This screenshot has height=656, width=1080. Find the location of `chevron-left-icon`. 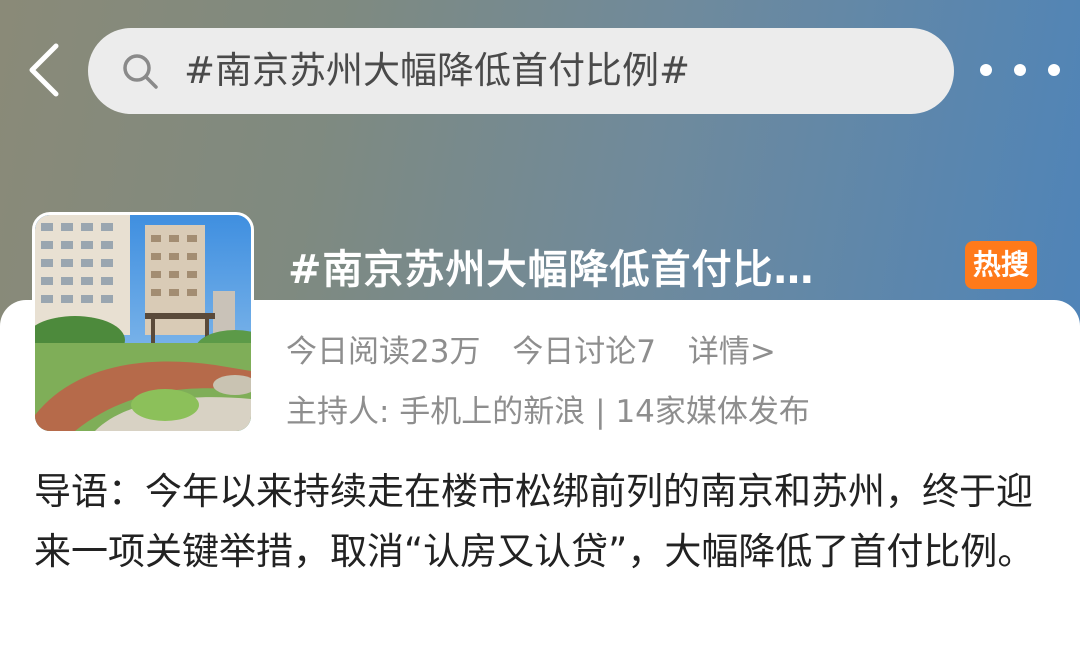

chevron-left-icon is located at coordinates (44, 70).